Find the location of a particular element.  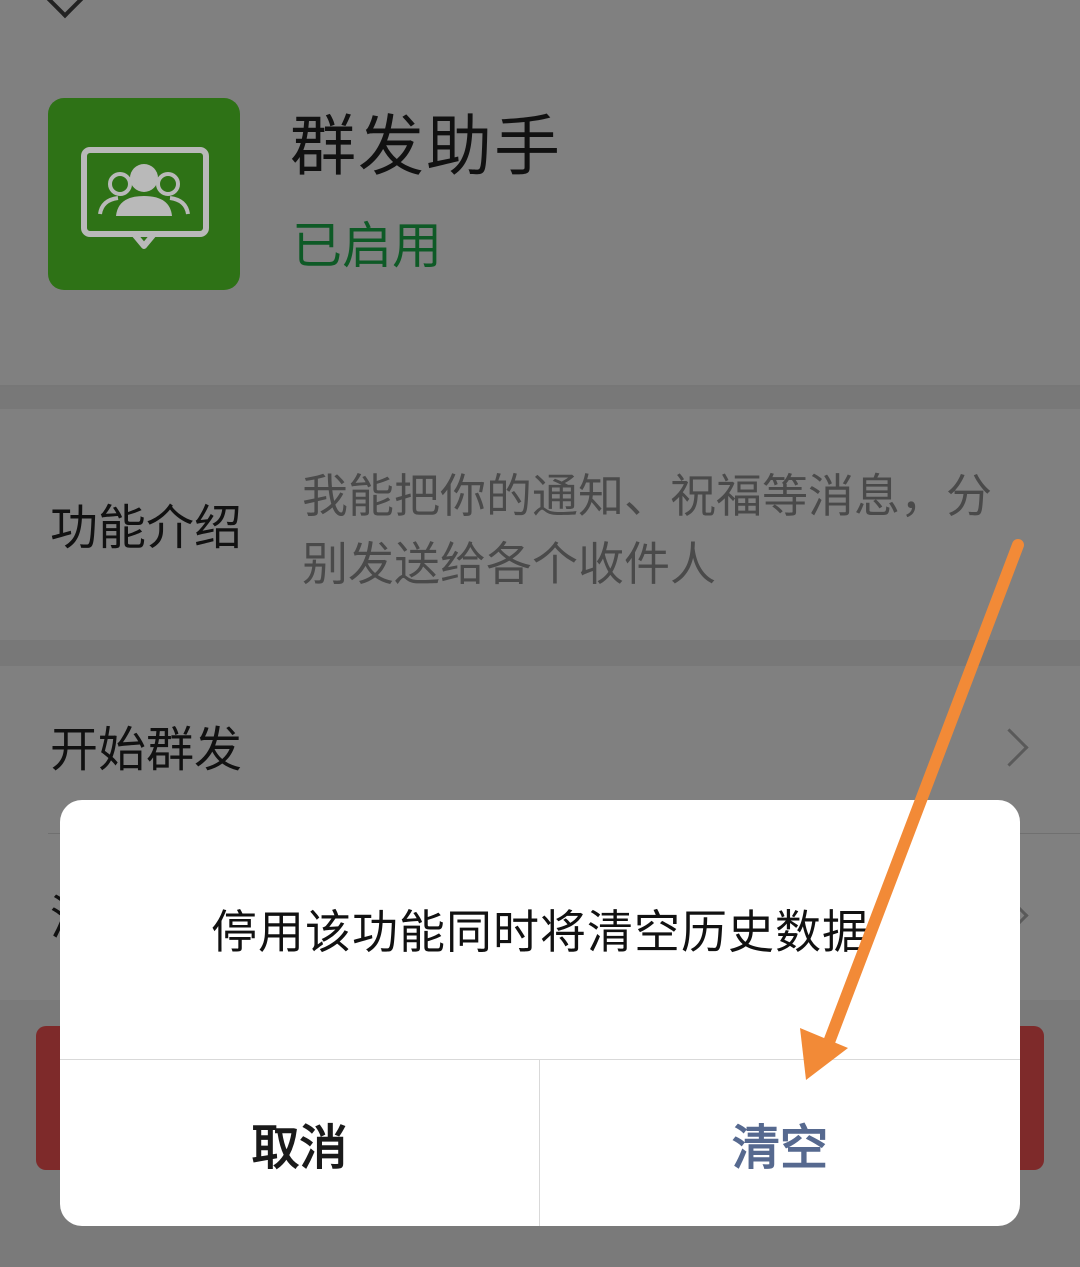

clear-button: 清空 is located at coordinates (780, 1143).